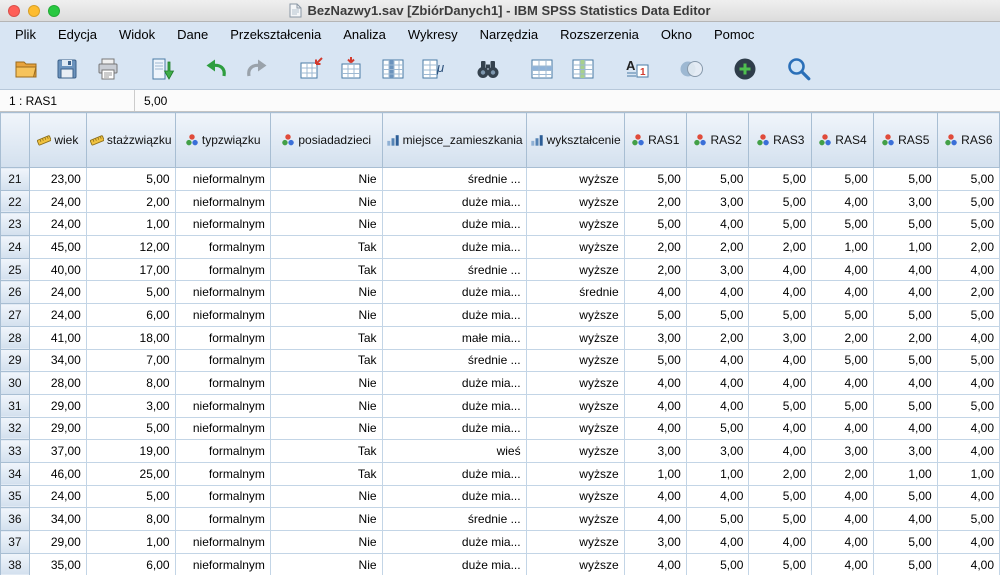  Describe the element at coordinates (15, 140) in the screenshot. I see `select-all-corner-cell` at that location.